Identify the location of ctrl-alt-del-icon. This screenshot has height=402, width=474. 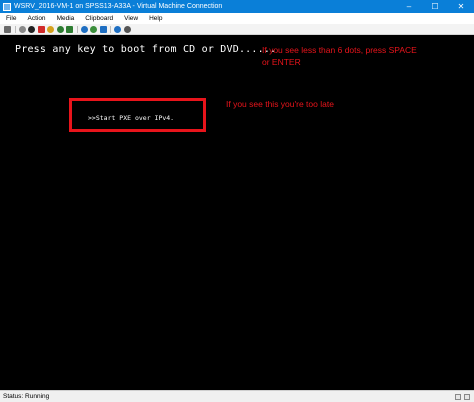
(7, 29).